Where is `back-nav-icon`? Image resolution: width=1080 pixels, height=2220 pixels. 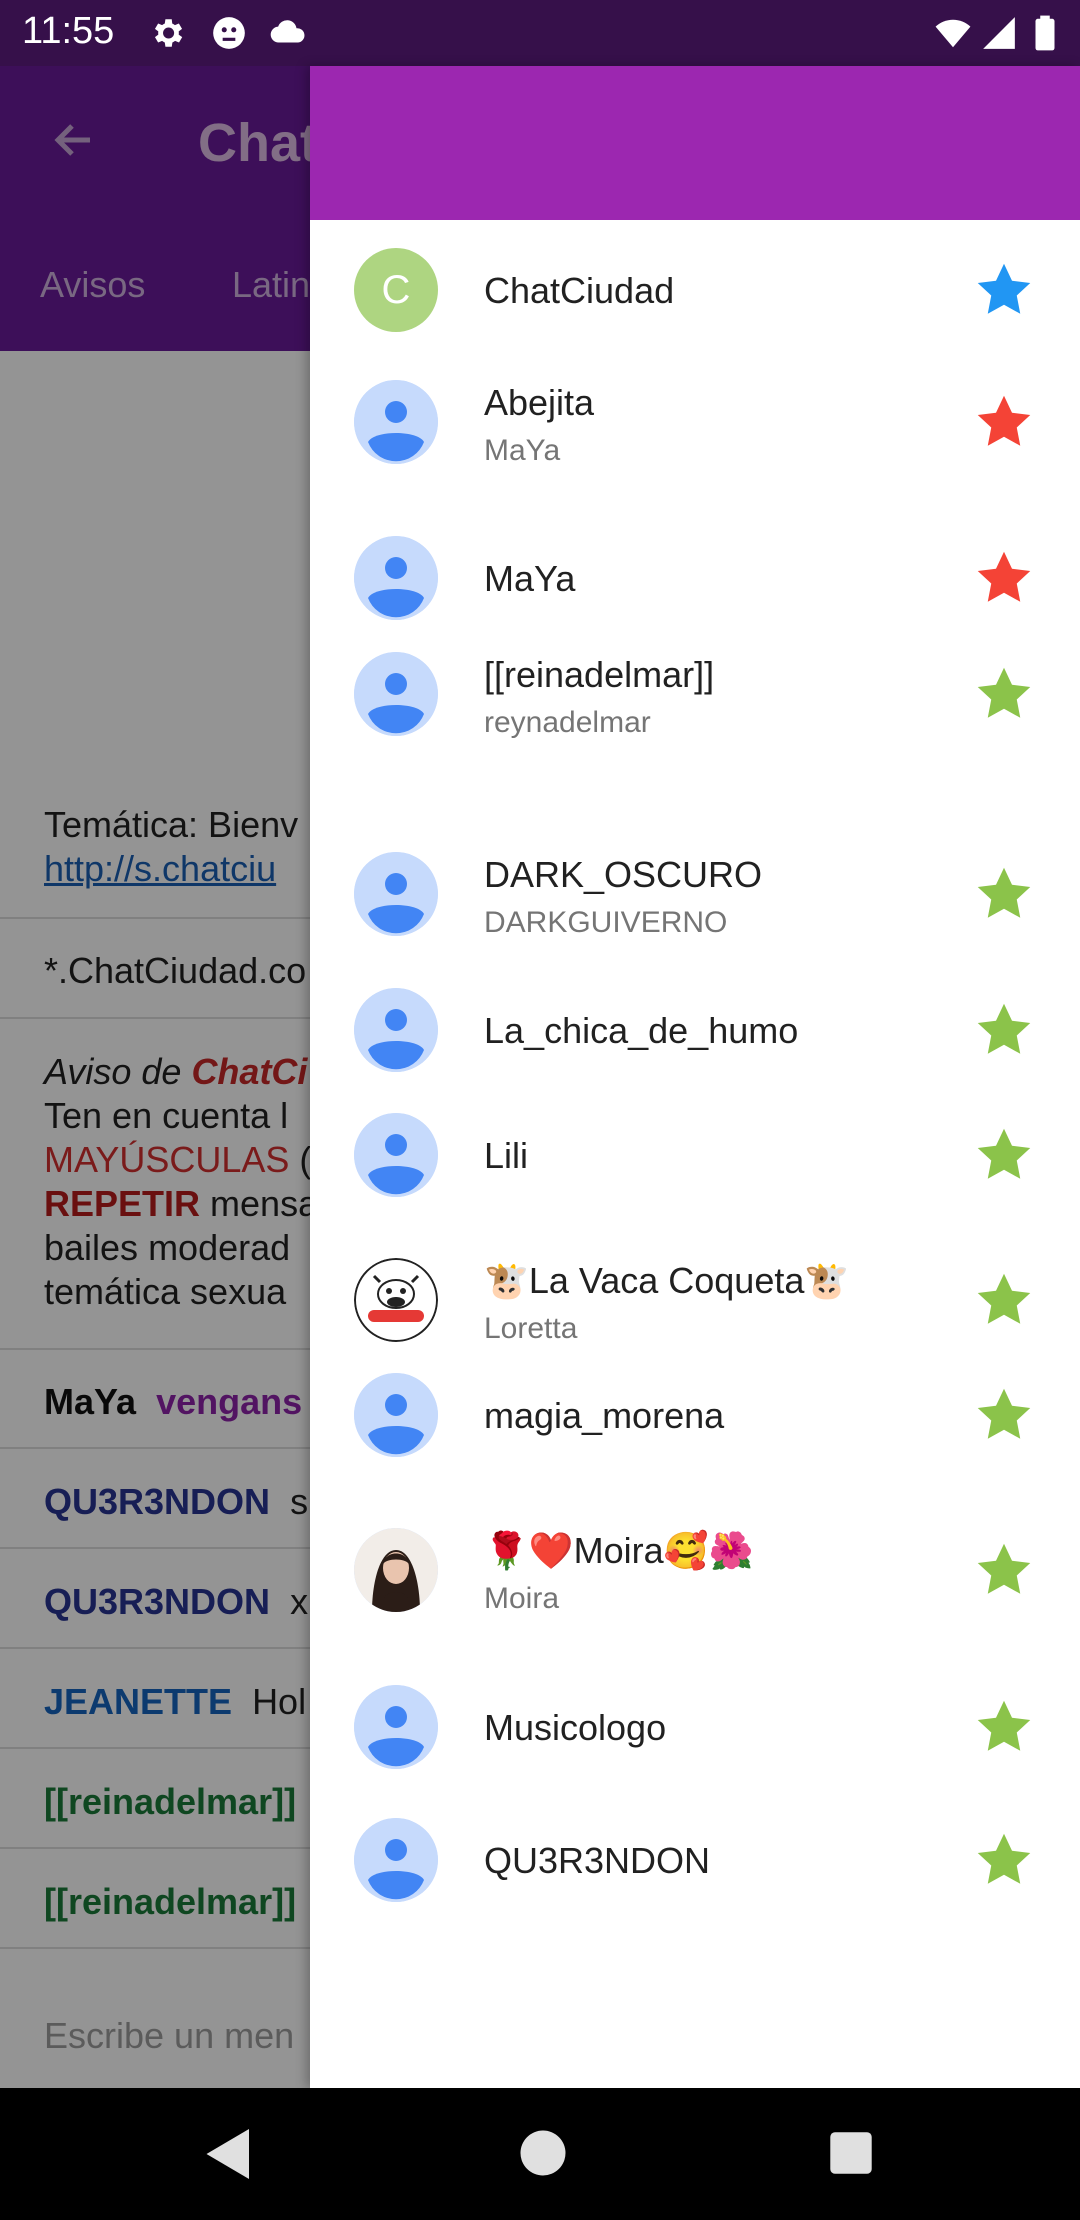
back-nav-icon is located at coordinates (229, 2154).